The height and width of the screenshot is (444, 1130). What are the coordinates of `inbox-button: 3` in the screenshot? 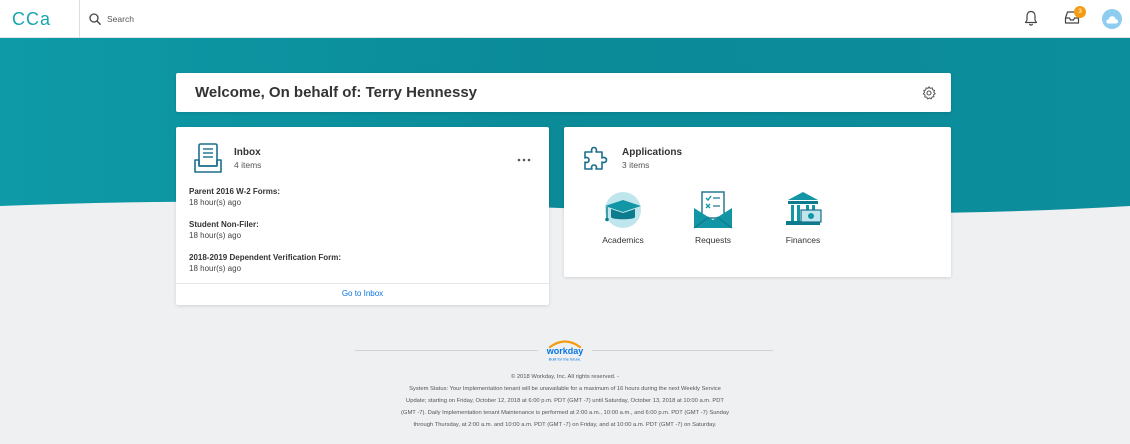 It's located at (1075, 18).